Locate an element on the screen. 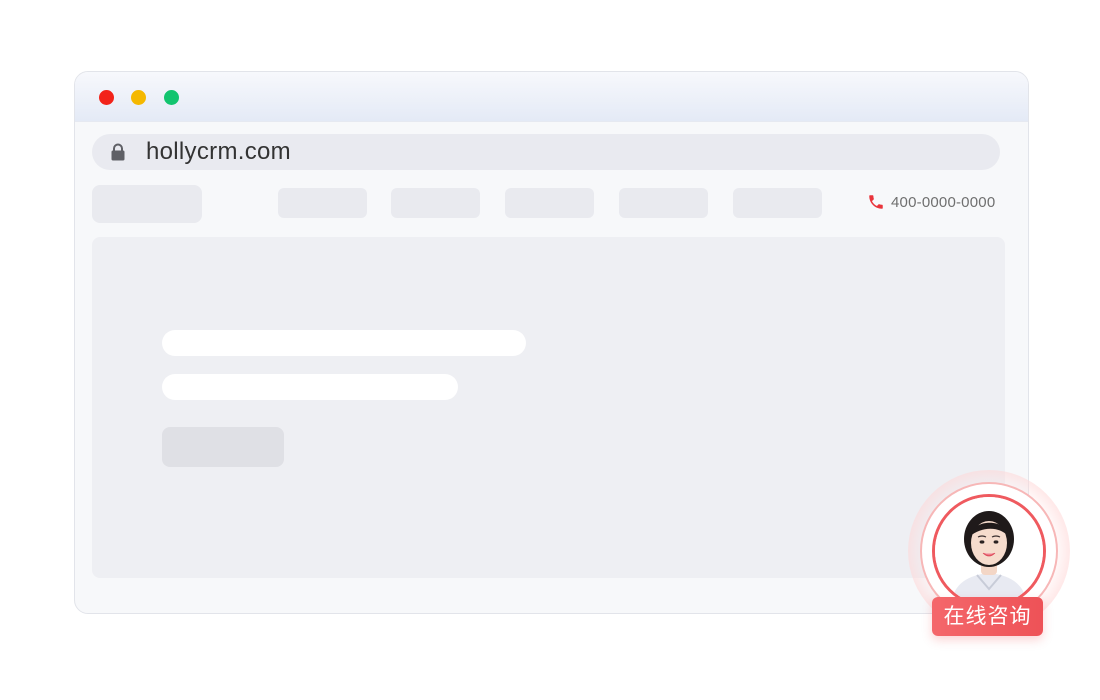  lock-icon is located at coordinates (118, 152).